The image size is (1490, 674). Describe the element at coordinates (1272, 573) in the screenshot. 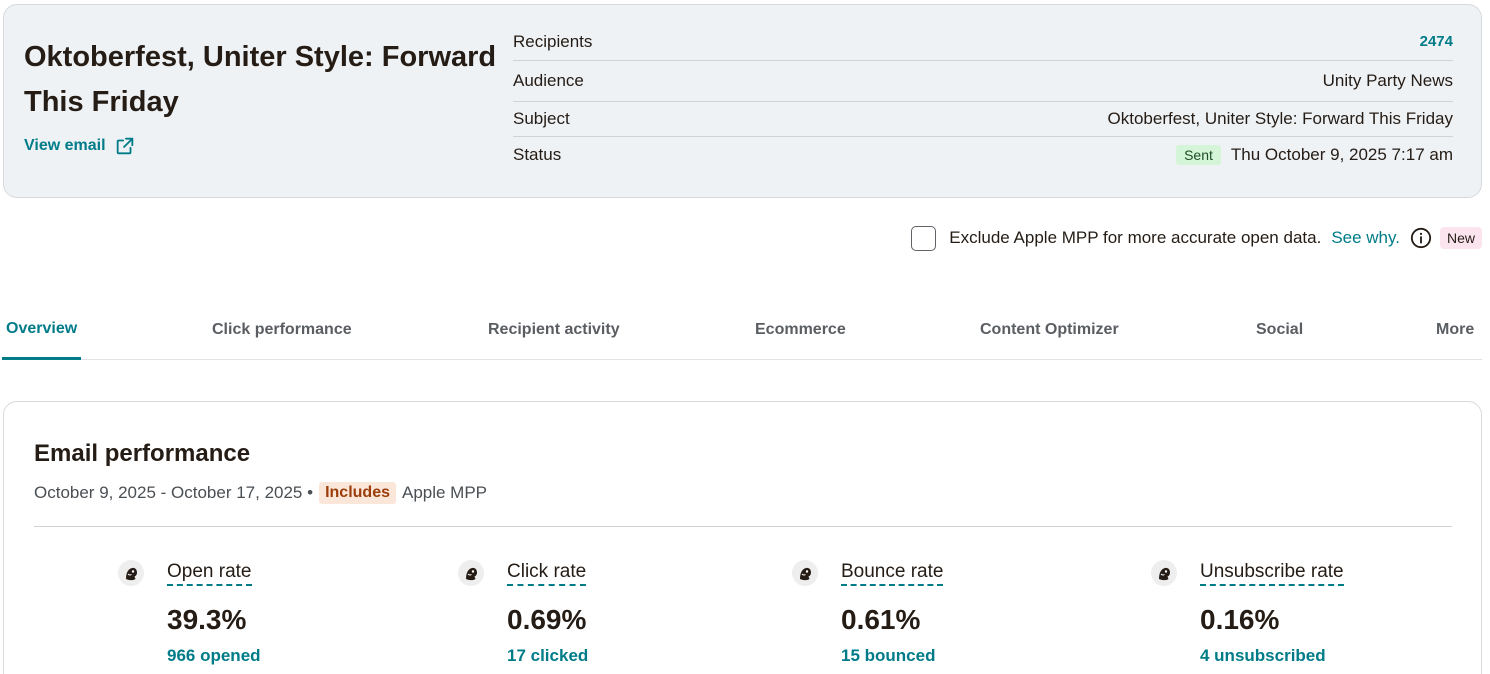

I see `unsubscribe-rate-label: Unsubscribe rate` at that location.